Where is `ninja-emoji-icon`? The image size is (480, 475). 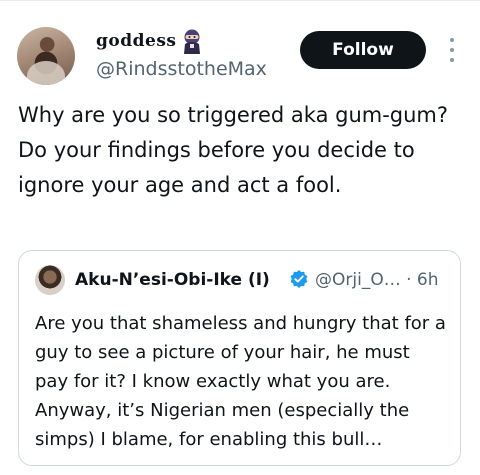
ninja-emoji-icon is located at coordinates (192, 41).